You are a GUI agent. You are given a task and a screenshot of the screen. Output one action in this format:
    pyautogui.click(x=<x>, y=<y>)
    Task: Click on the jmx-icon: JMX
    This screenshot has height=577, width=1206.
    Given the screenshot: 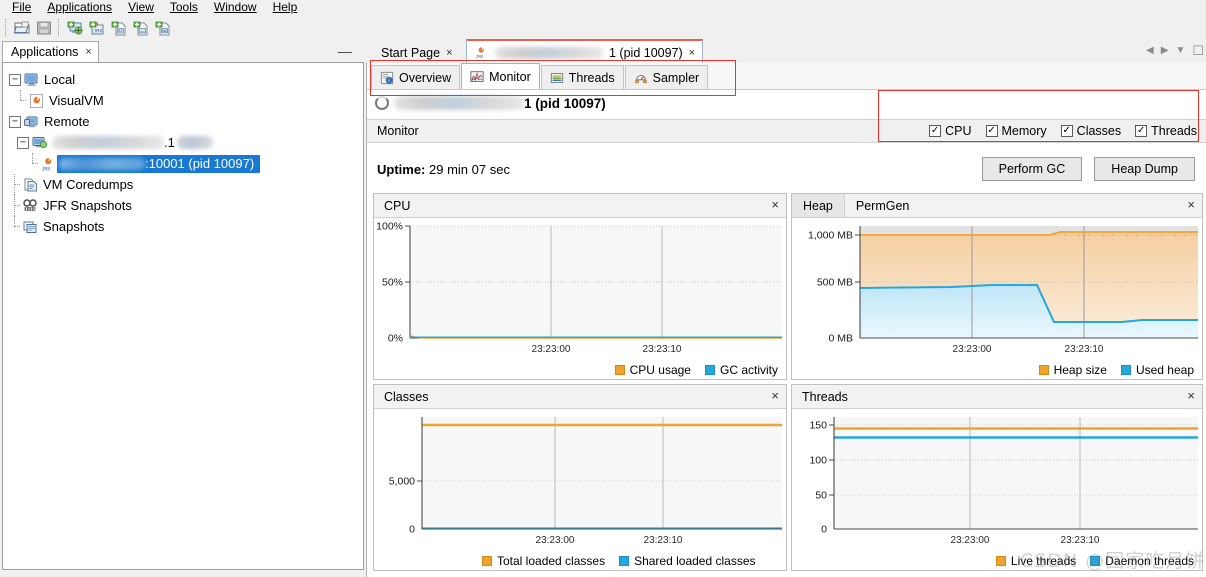 What is the action you would take?
    pyautogui.click(x=48, y=164)
    